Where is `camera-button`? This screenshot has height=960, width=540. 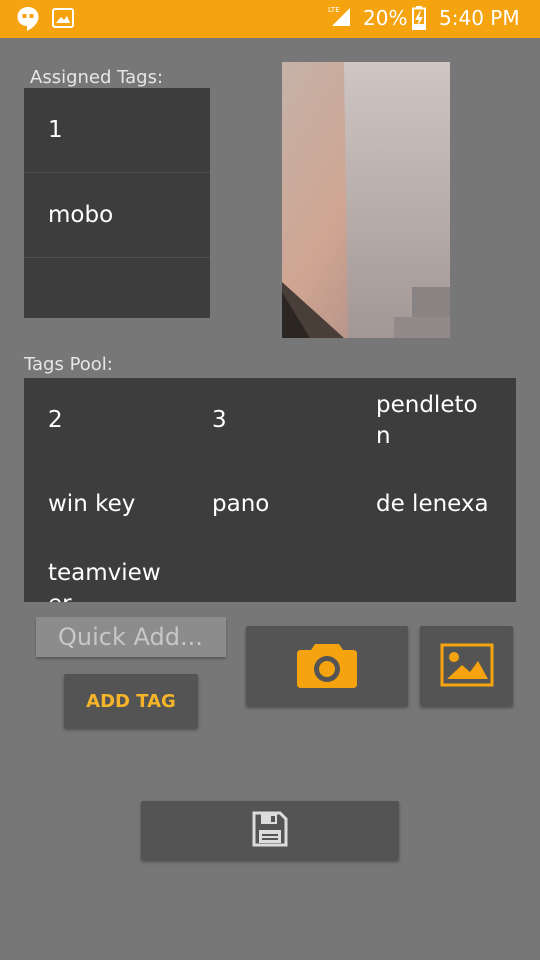
camera-button is located at coordinates (327, 666).